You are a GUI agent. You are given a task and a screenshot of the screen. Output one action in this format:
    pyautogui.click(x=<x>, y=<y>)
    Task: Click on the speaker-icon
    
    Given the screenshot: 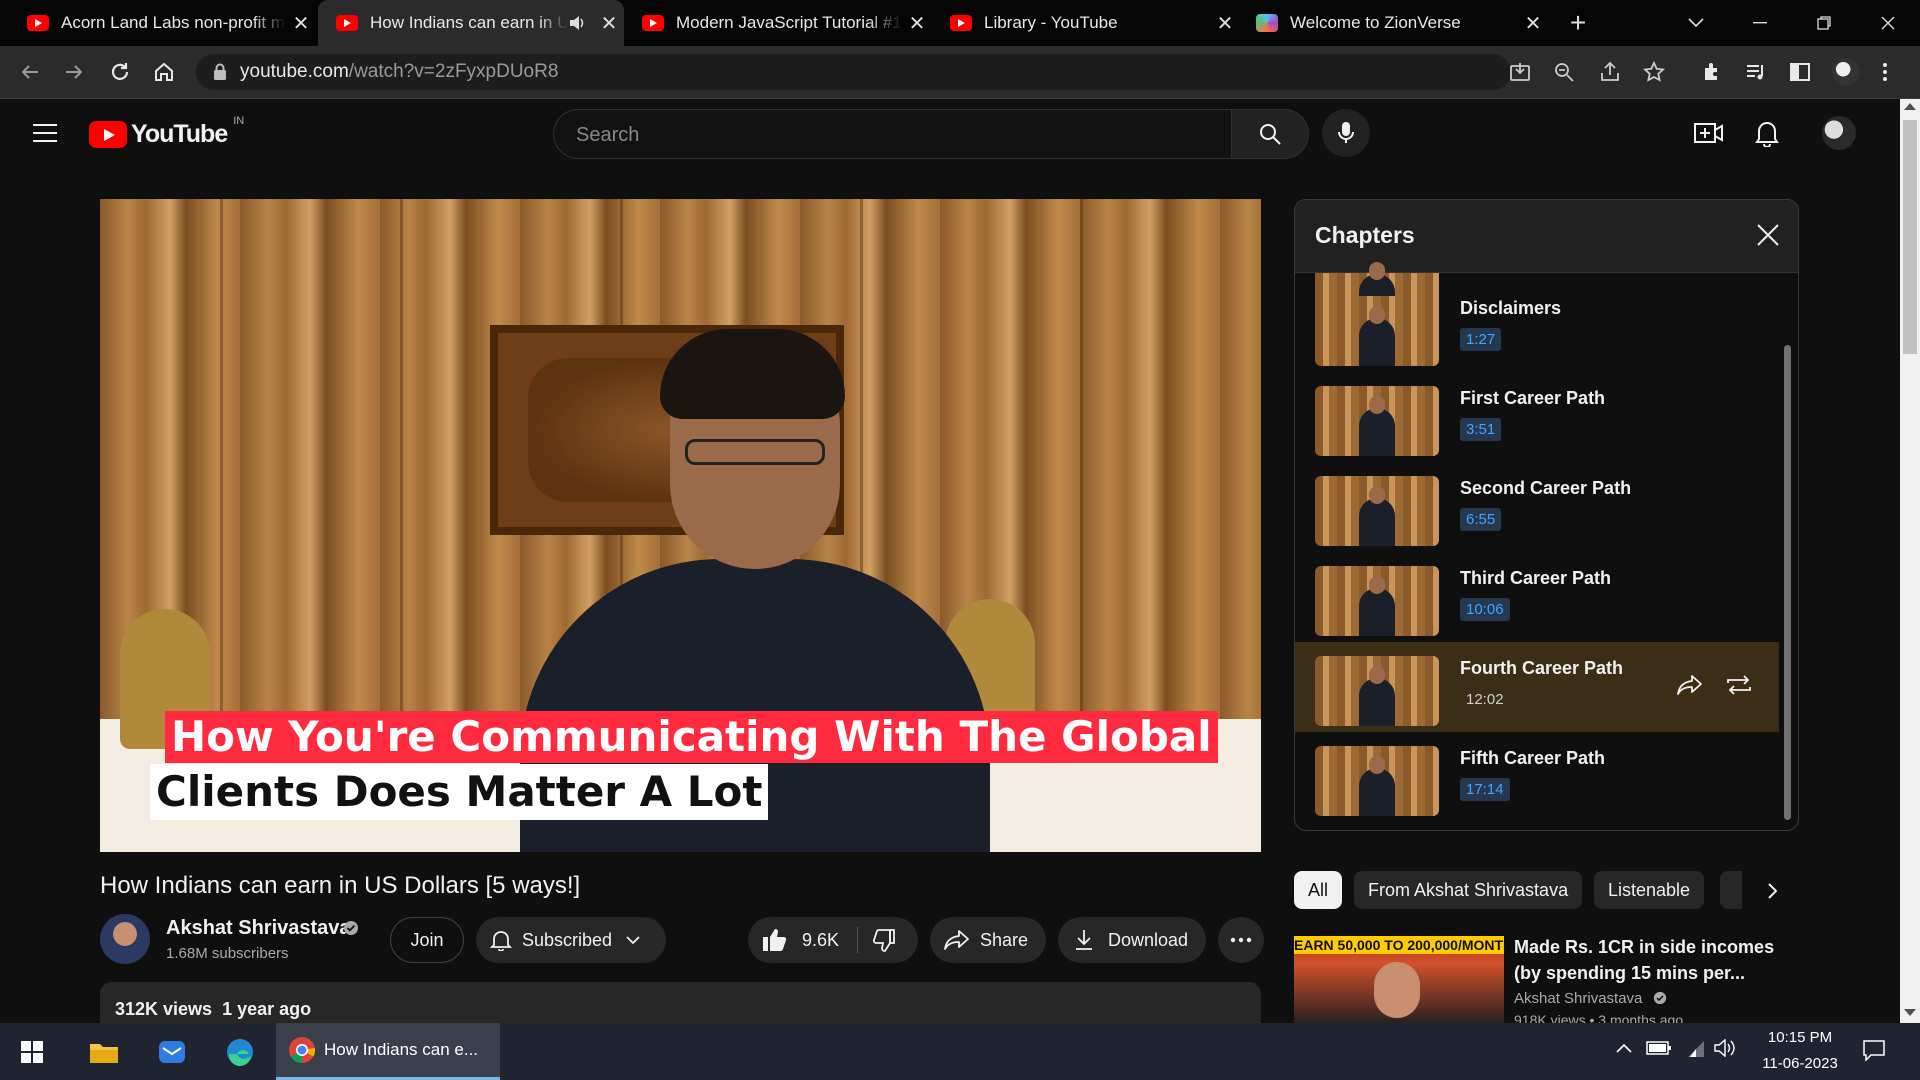 What is the action you would take?
    pyautogui.click(x=581, y=23)
    